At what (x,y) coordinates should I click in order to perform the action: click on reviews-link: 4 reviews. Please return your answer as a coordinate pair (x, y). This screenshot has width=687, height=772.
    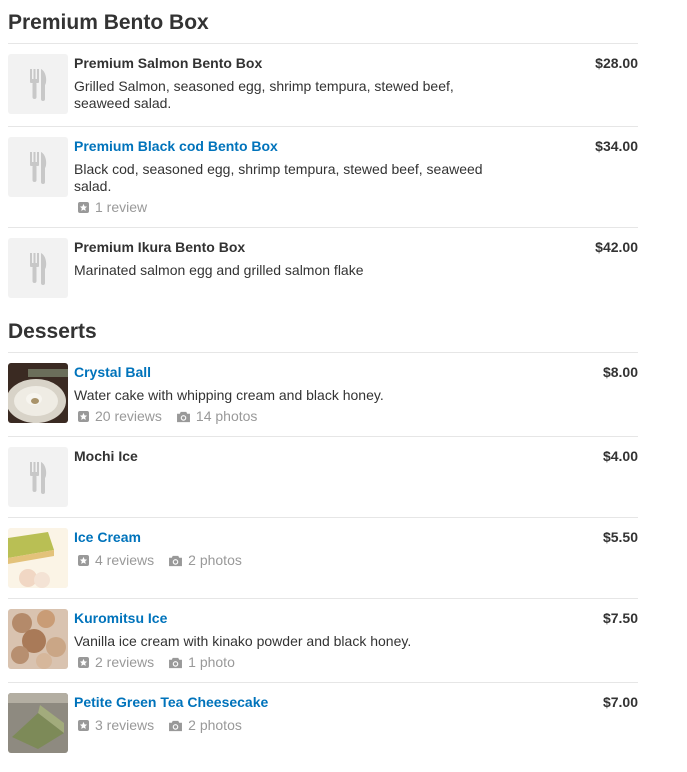
    Looking at the image, I should click on (114, 560).